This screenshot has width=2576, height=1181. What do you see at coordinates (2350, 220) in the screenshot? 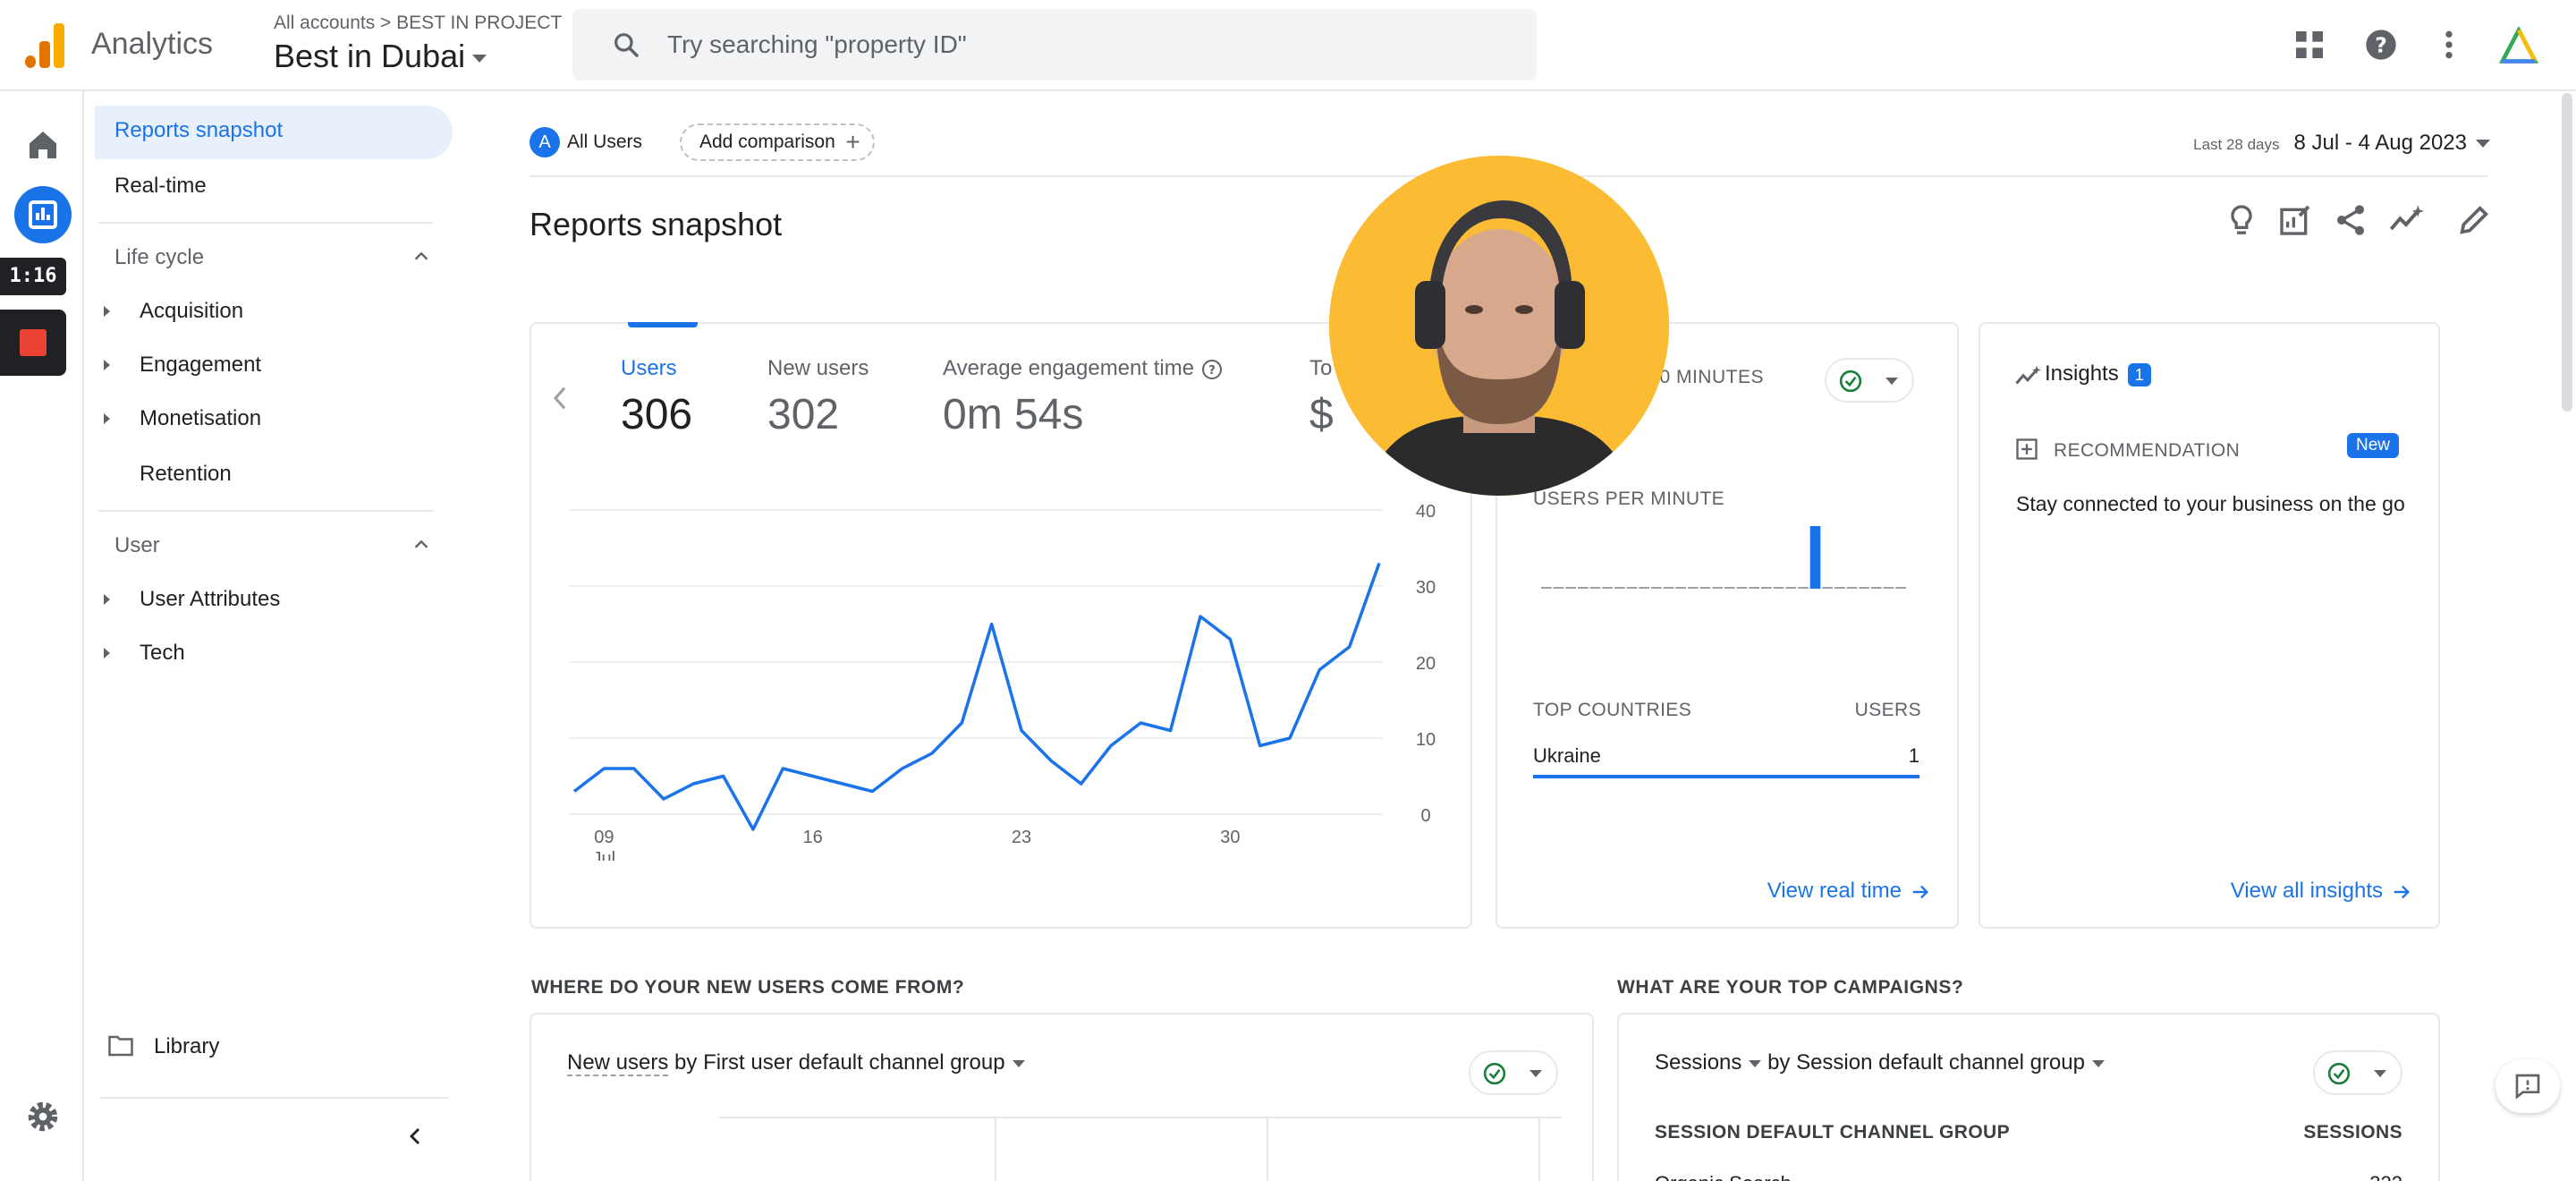
I see `share-icon` at bounding box center [2350, 220].